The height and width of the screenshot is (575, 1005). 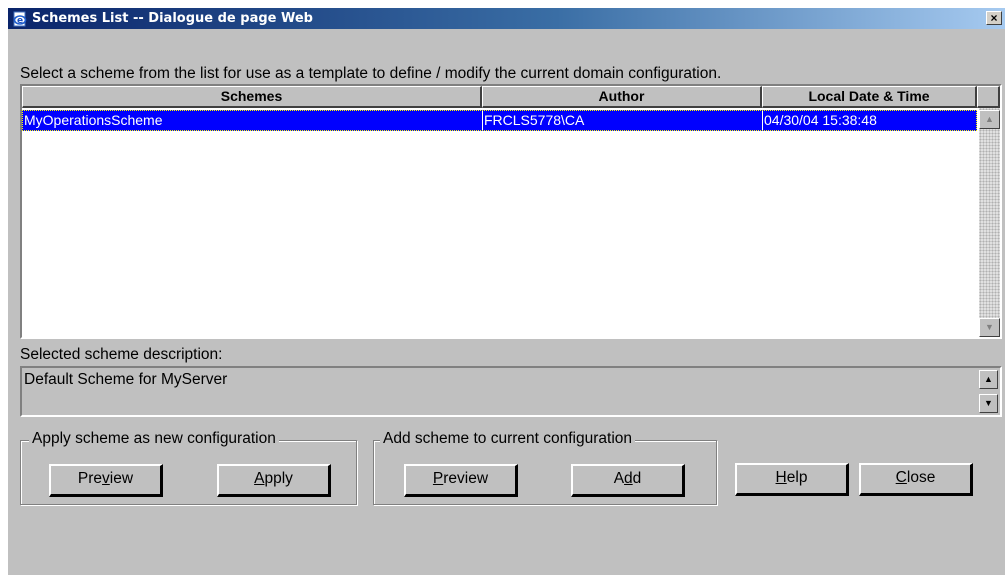 I want to click on column-header-author: Author, so click(x=622, y=97).